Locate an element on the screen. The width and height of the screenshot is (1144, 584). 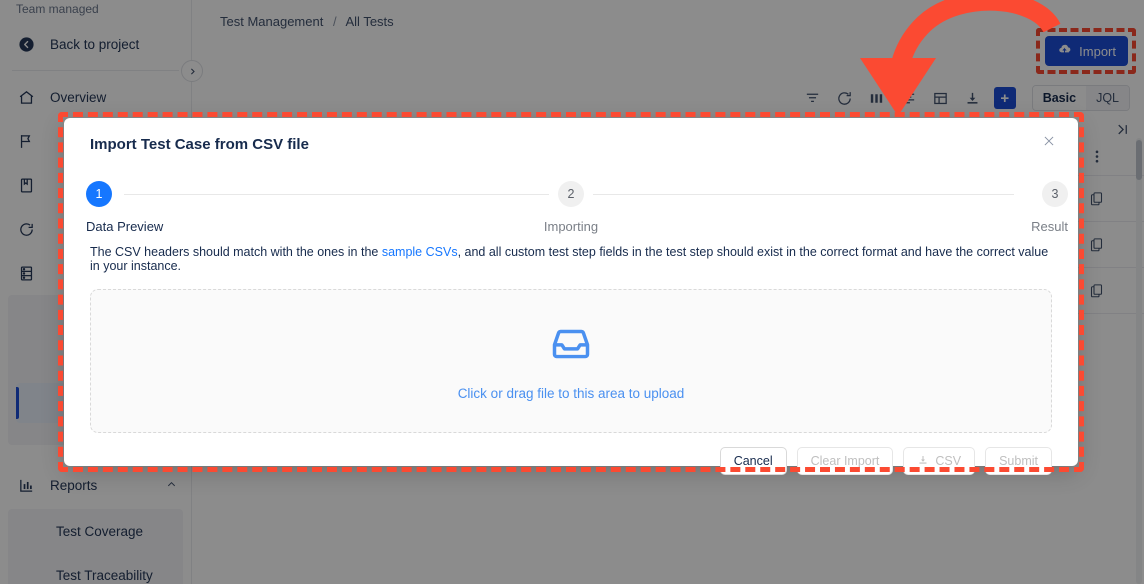
step-importing: 2 Importing is located at coordinates (571, 207).